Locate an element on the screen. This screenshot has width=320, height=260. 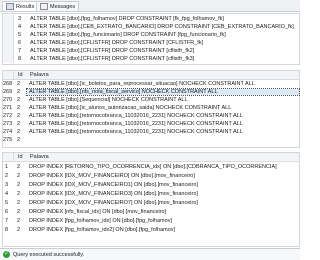
tab-results: Results is located at coordinates (20, 6).